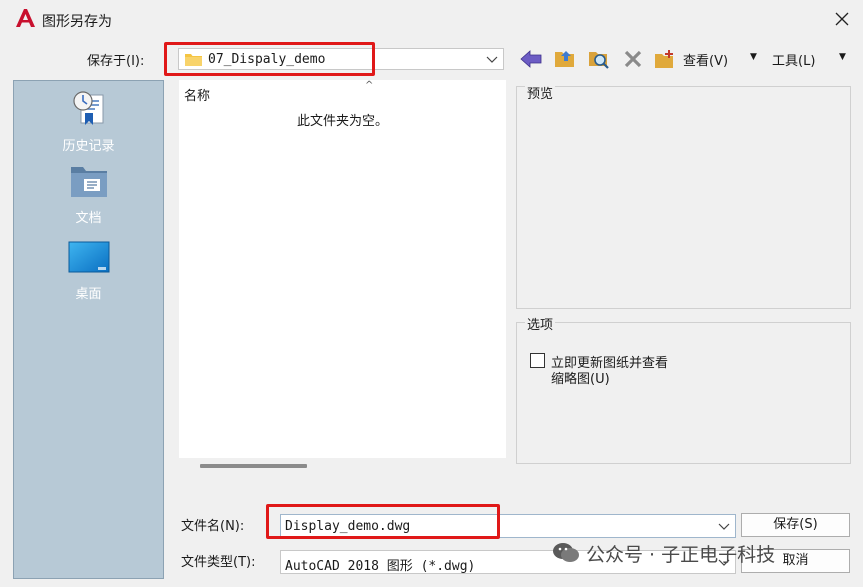 The width and height of the screenshot is (863, 587). What do you see at coordinates (213, 526) in the screenshot?
I see `file-name-label: 文件名(N):` at bounding box center [213, 526].